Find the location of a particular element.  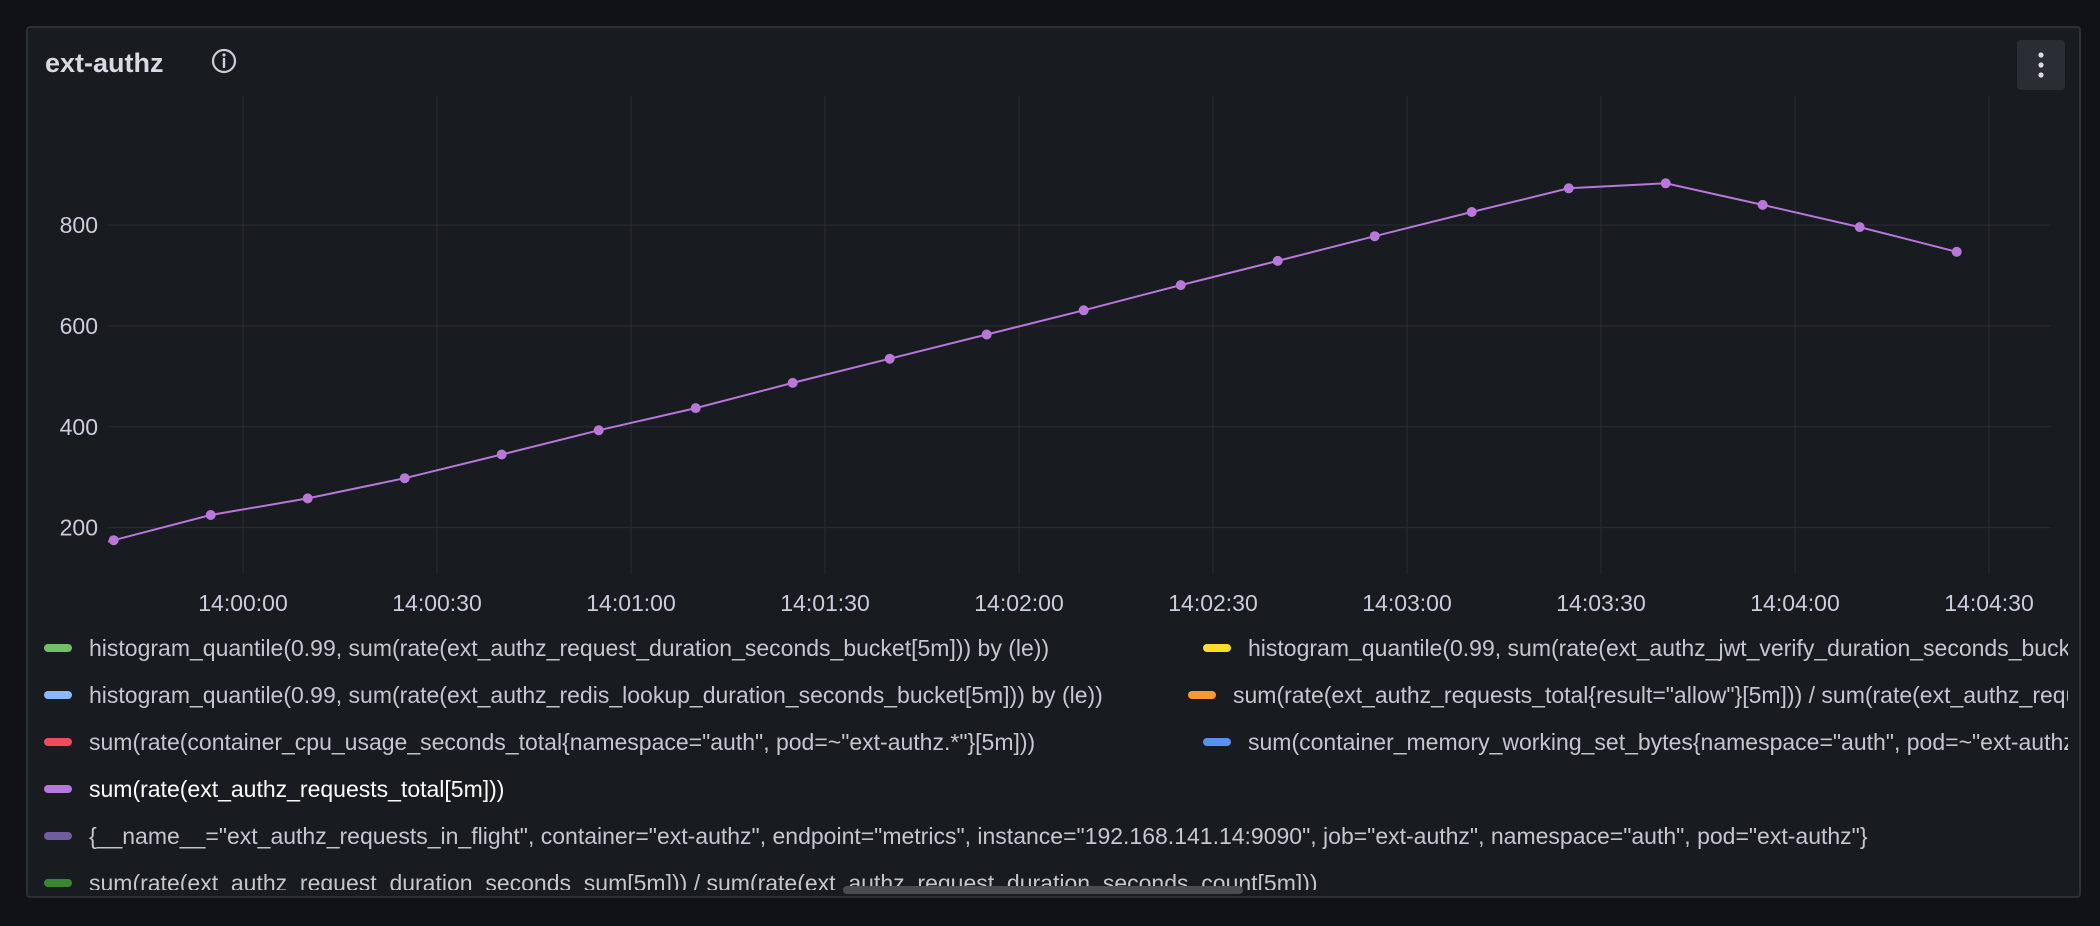

info-circle-icon is located at coordinates (224, 61).